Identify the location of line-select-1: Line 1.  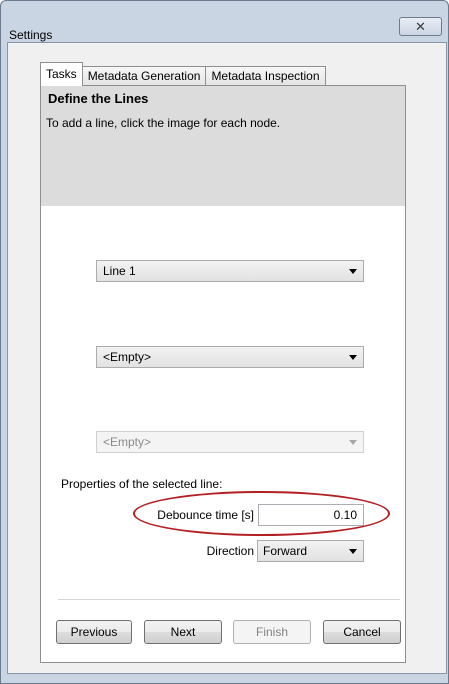
(230, 271).